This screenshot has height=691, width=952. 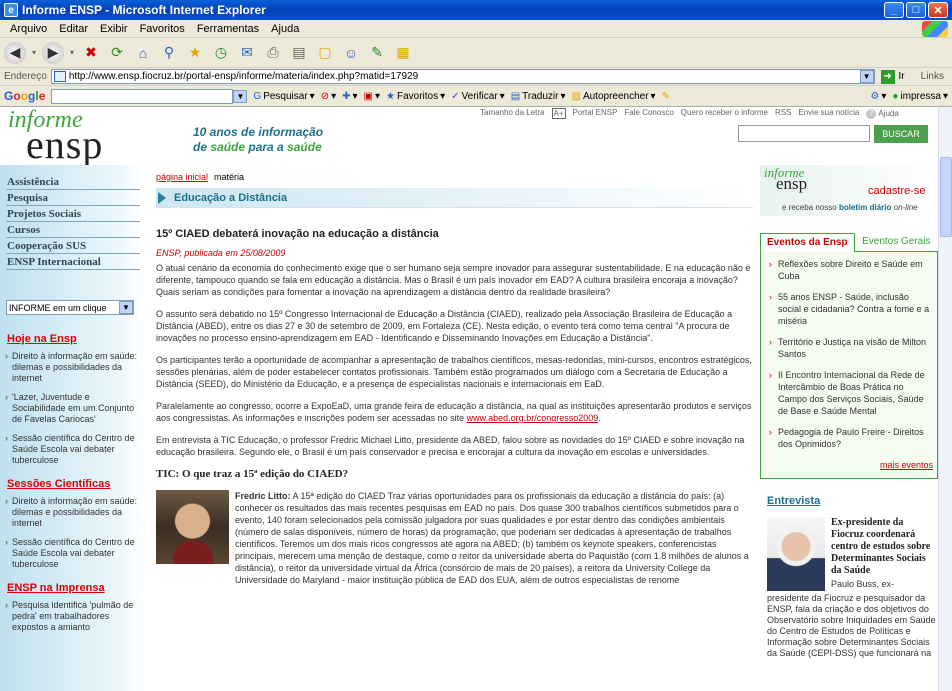 What do you see at coordinates (285, 29) in the screenshot?
I see `menu-ajuda: Ajuda` at bounding box center [285, 29].